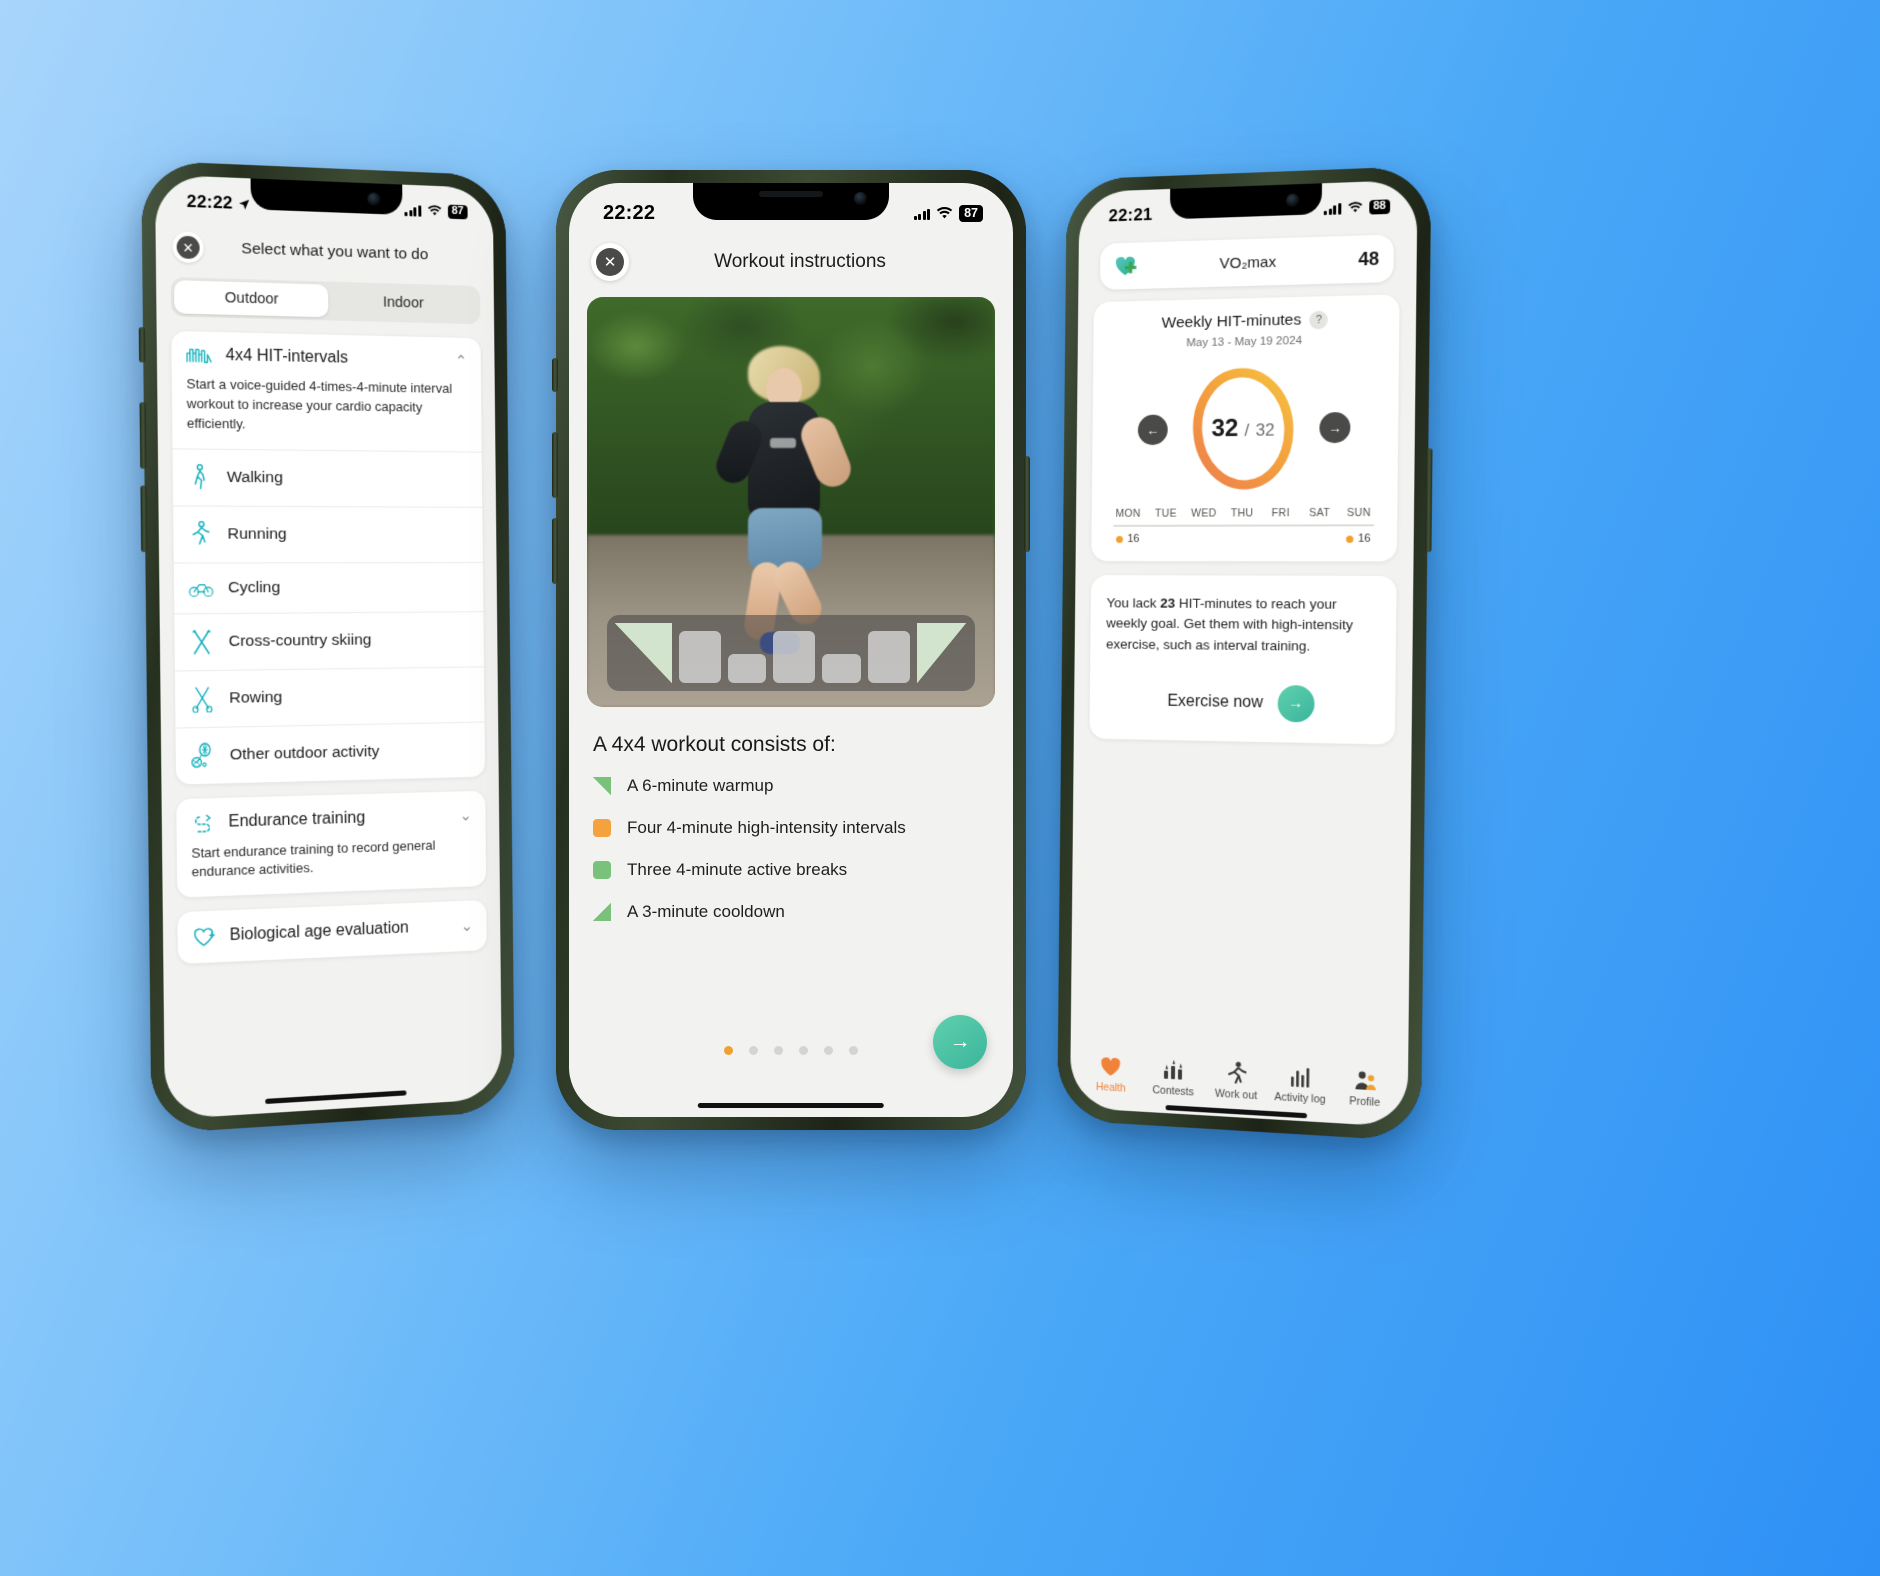 This screenshot has width=1880, height=1576. I want to click on advice-amount: 23, so click(1168, 603).